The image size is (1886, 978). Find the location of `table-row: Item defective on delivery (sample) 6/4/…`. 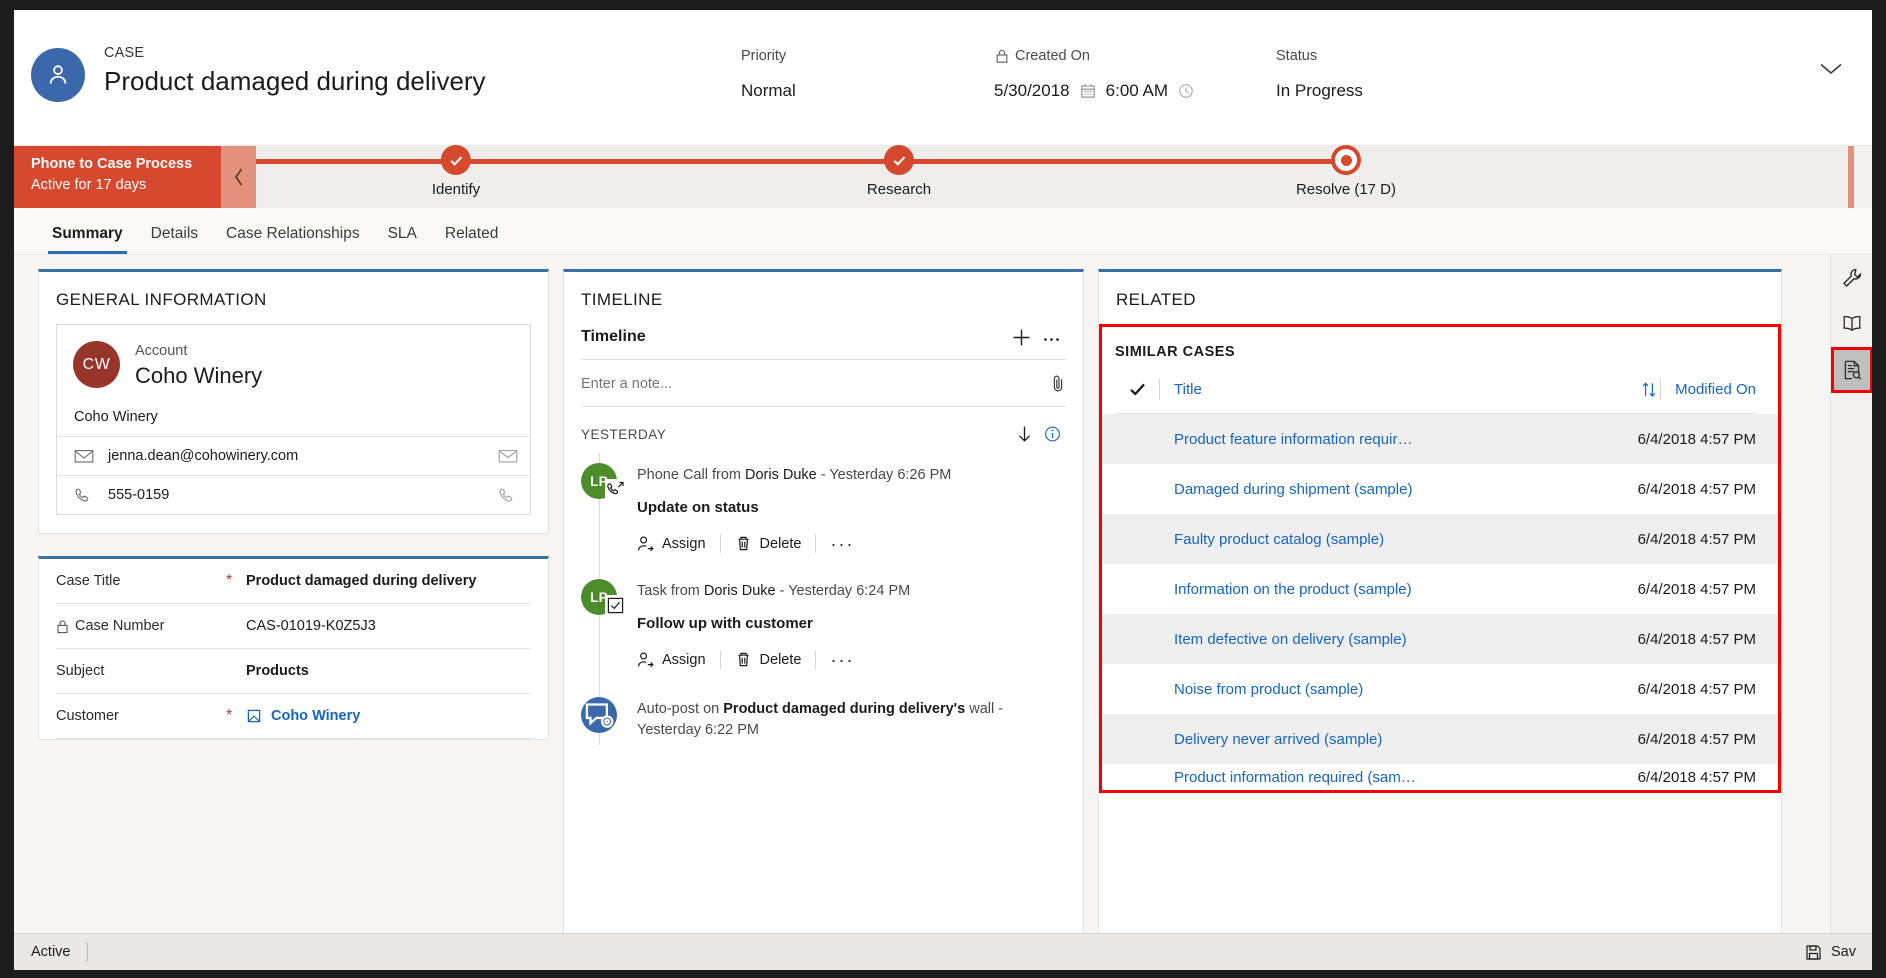

table-row: Item defective on delivery (sample) 6/4/… is located at coordinates (1440, 639).